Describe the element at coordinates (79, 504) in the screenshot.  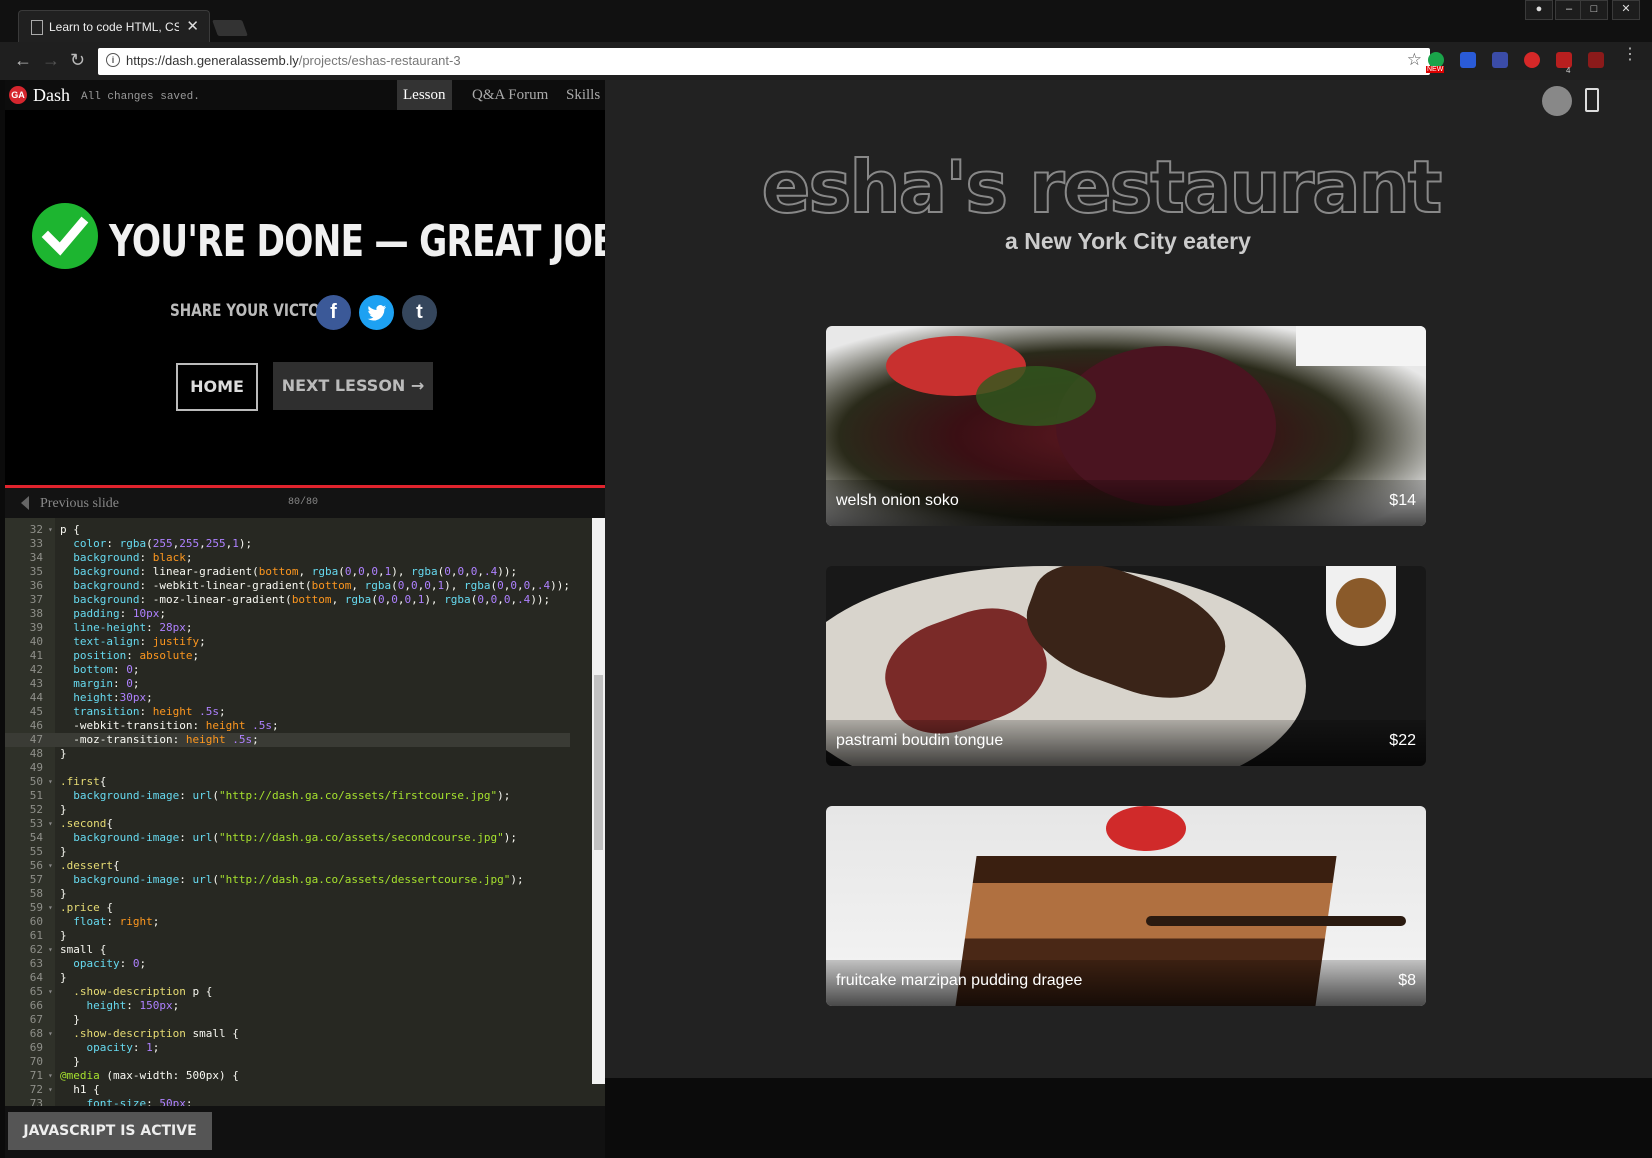
I see `previous-slide-link: Previous slide` at that location.